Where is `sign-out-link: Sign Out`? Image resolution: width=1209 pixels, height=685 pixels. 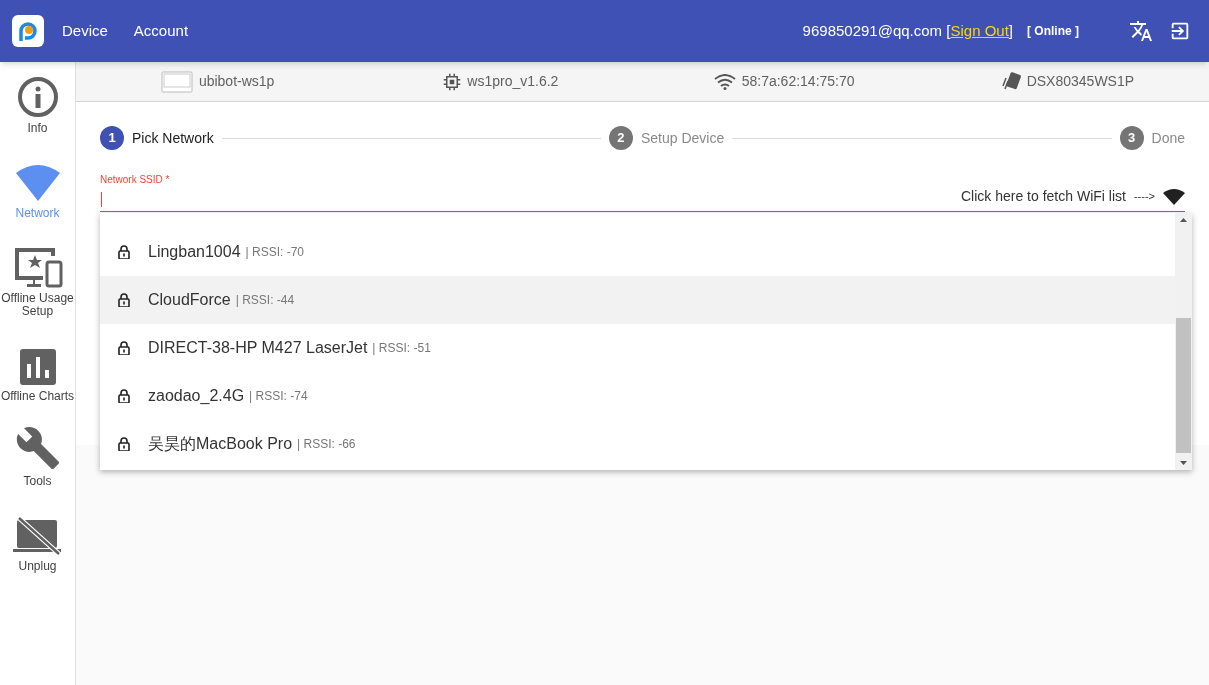 sign-out-link: Sign Out is located at coordinates (979, 31).